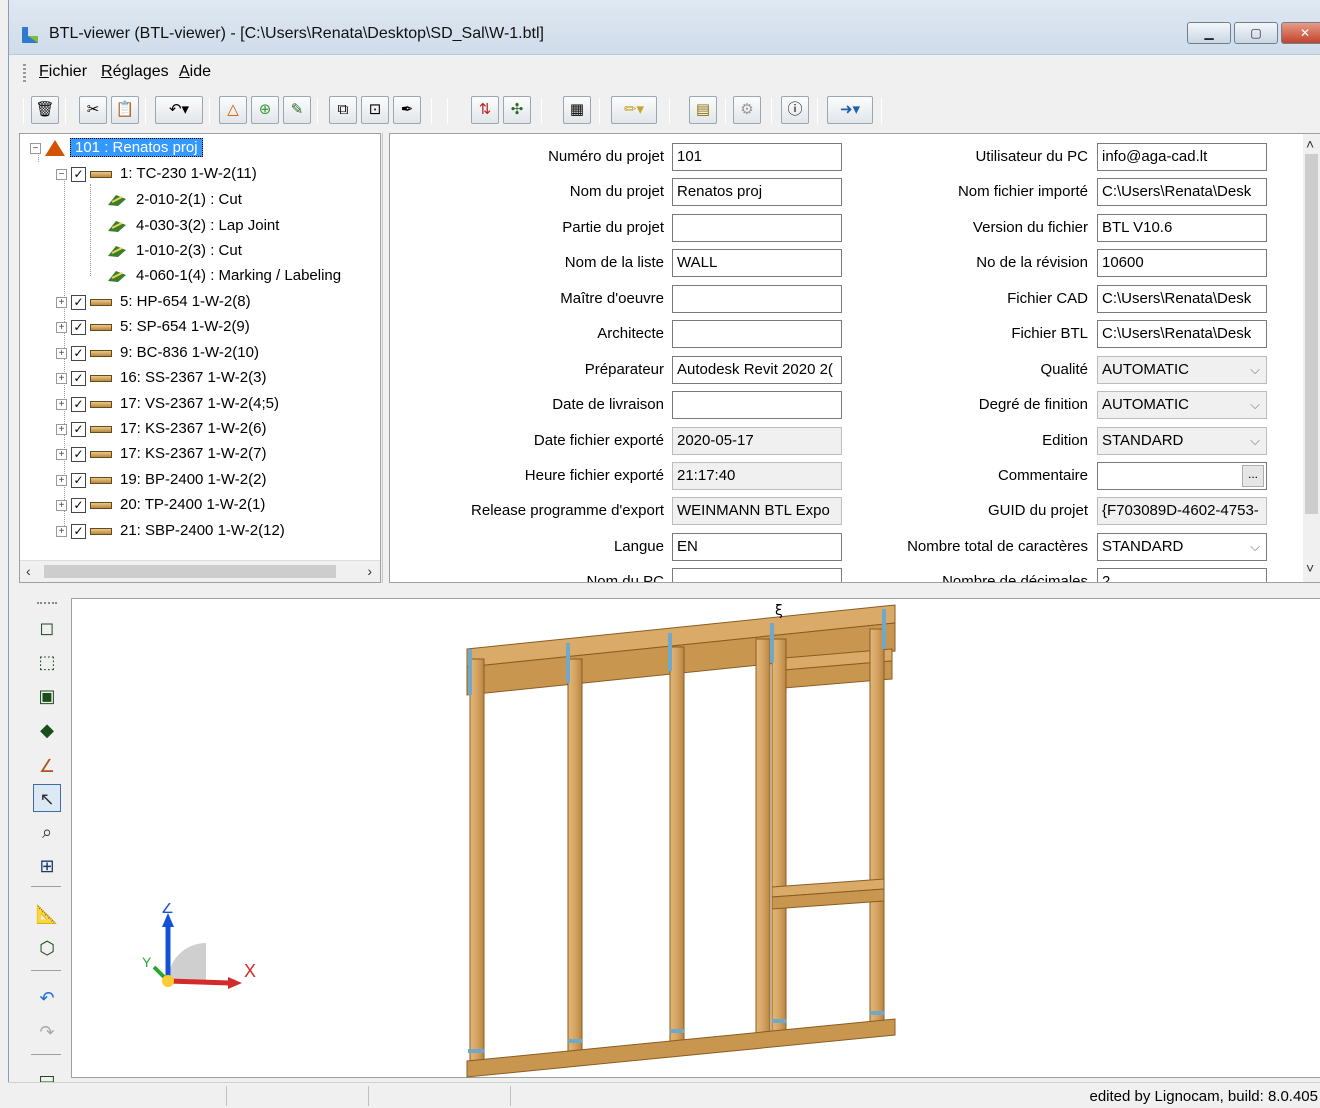  Describe the element at coordinates (343, 110) in the screenshot. I see `copy-part-icon: ⧉` at that location.